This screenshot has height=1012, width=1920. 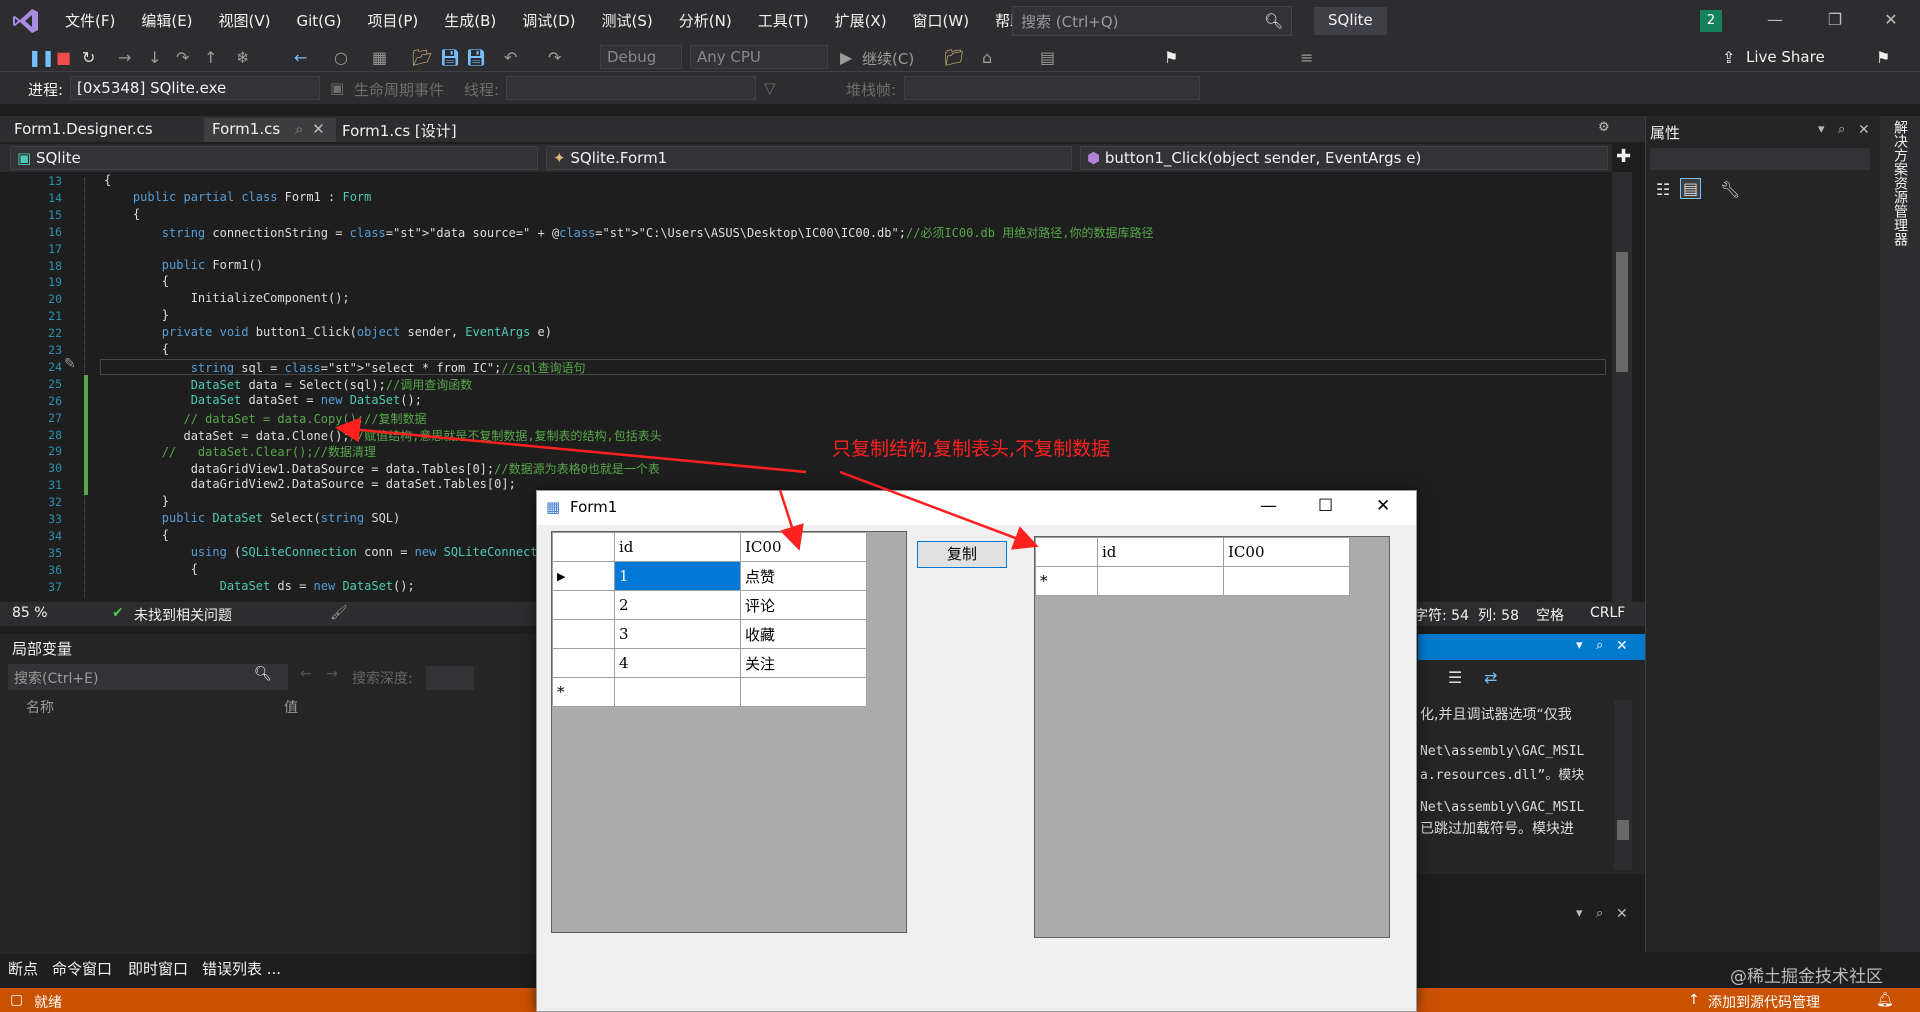 What do you see at coordinates (803, 634) in the screenshot?
I see `grid1-cell: 收藏` at bounding box center [803, 634].